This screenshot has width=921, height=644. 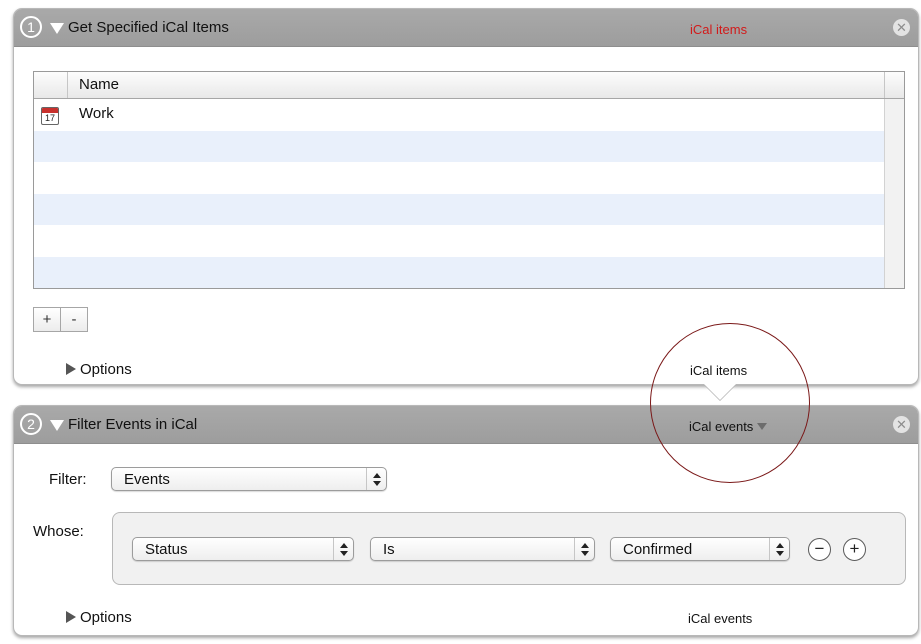 I want to click on calendar-icon: 17, so click(x=50, y=116).